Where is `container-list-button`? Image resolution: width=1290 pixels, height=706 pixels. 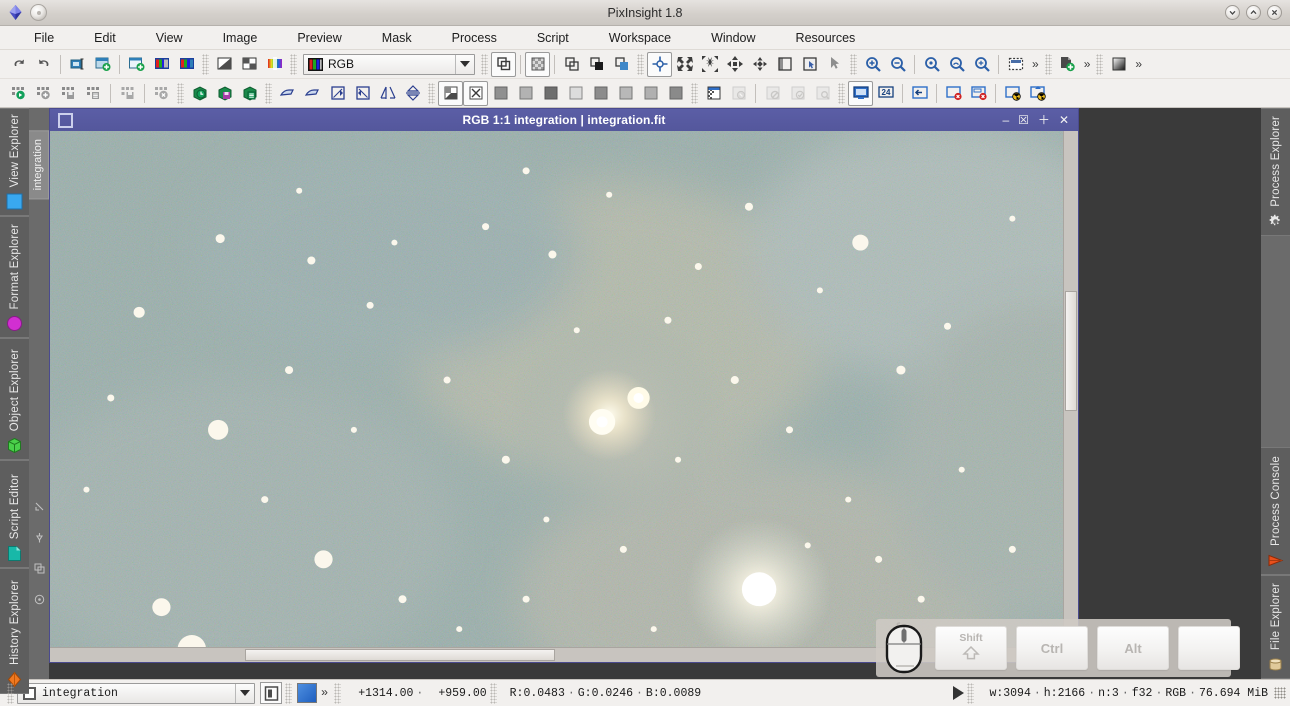 container-list-button is located at coordinates (249, 93).